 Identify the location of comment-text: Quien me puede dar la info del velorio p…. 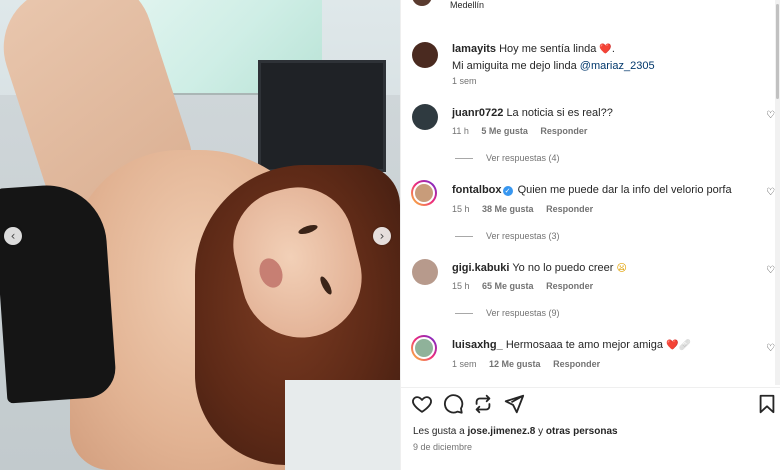
(624, 190).